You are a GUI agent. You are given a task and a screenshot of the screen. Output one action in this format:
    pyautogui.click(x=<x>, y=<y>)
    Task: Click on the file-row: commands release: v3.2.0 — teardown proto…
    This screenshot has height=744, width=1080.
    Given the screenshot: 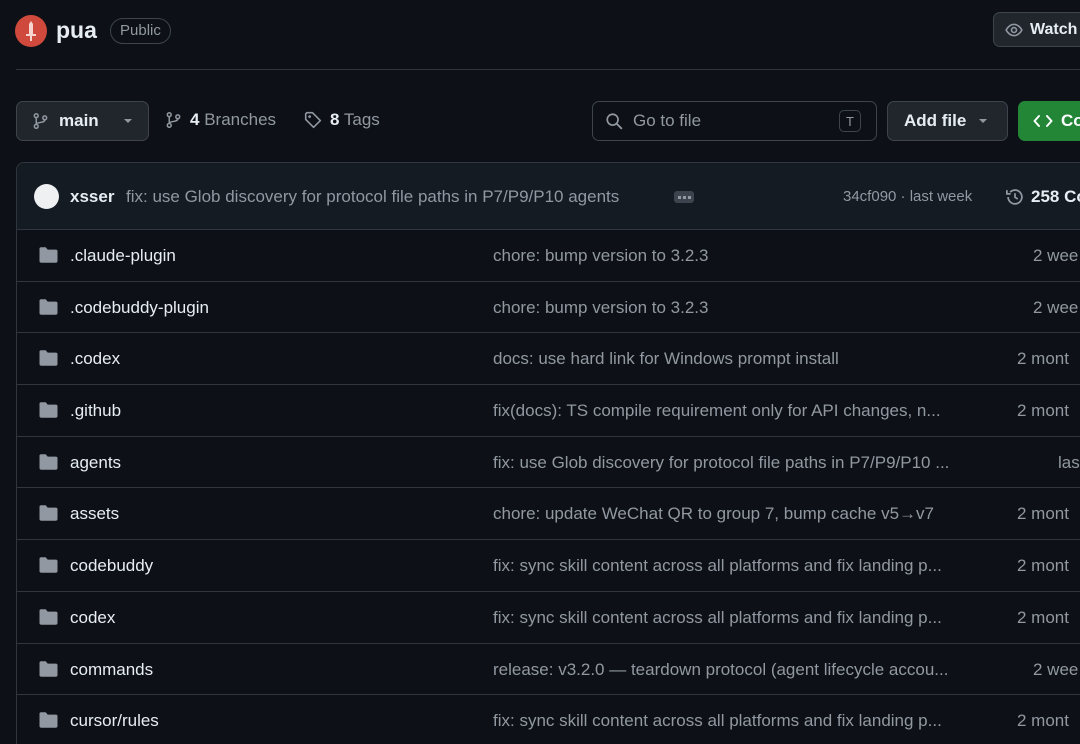 What is the action you would take?
    pyautogui.click(x=548, y=670)
    